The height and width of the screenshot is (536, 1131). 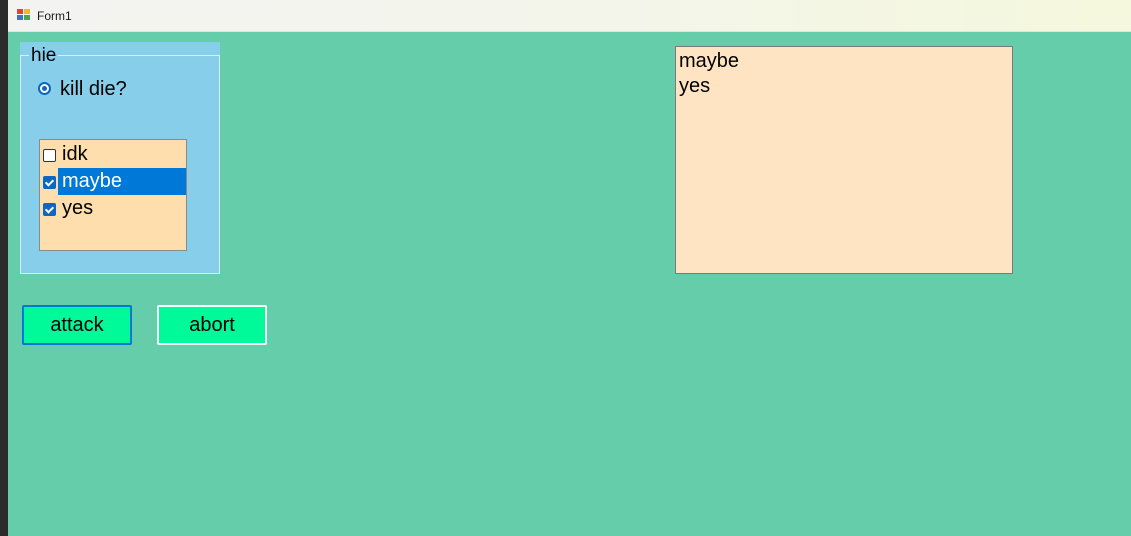 What do you see at coordinates (23, 15) in the screenshot?
I see `winforms-app-icon` at bounding box center [23, 15].